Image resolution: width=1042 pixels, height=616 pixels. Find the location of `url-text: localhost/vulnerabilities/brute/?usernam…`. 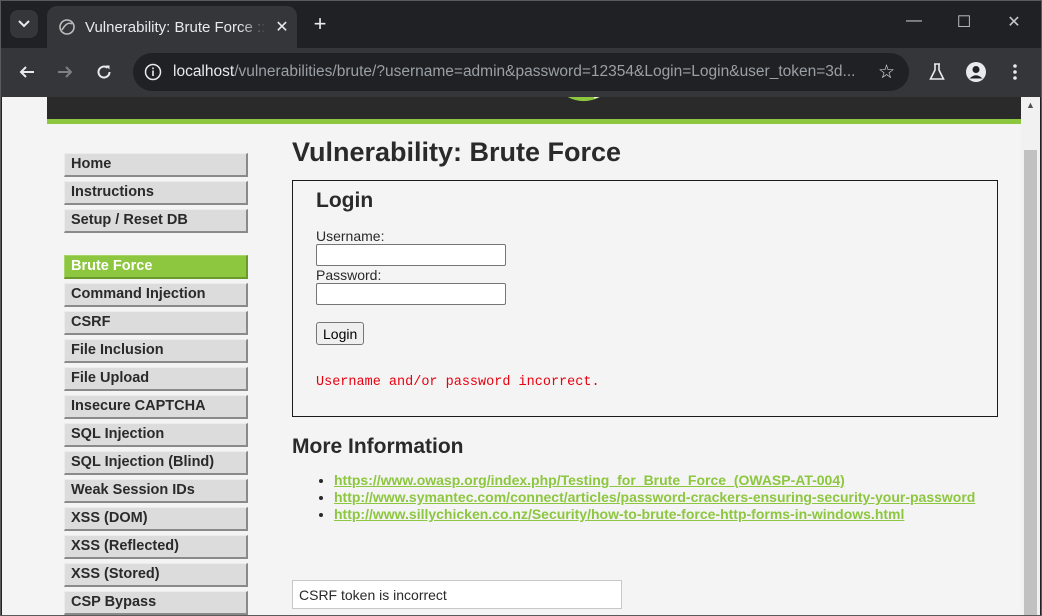

url-text: localhost/vulnerabilities/brute/?usernam… is located at coordinates (518, 72).